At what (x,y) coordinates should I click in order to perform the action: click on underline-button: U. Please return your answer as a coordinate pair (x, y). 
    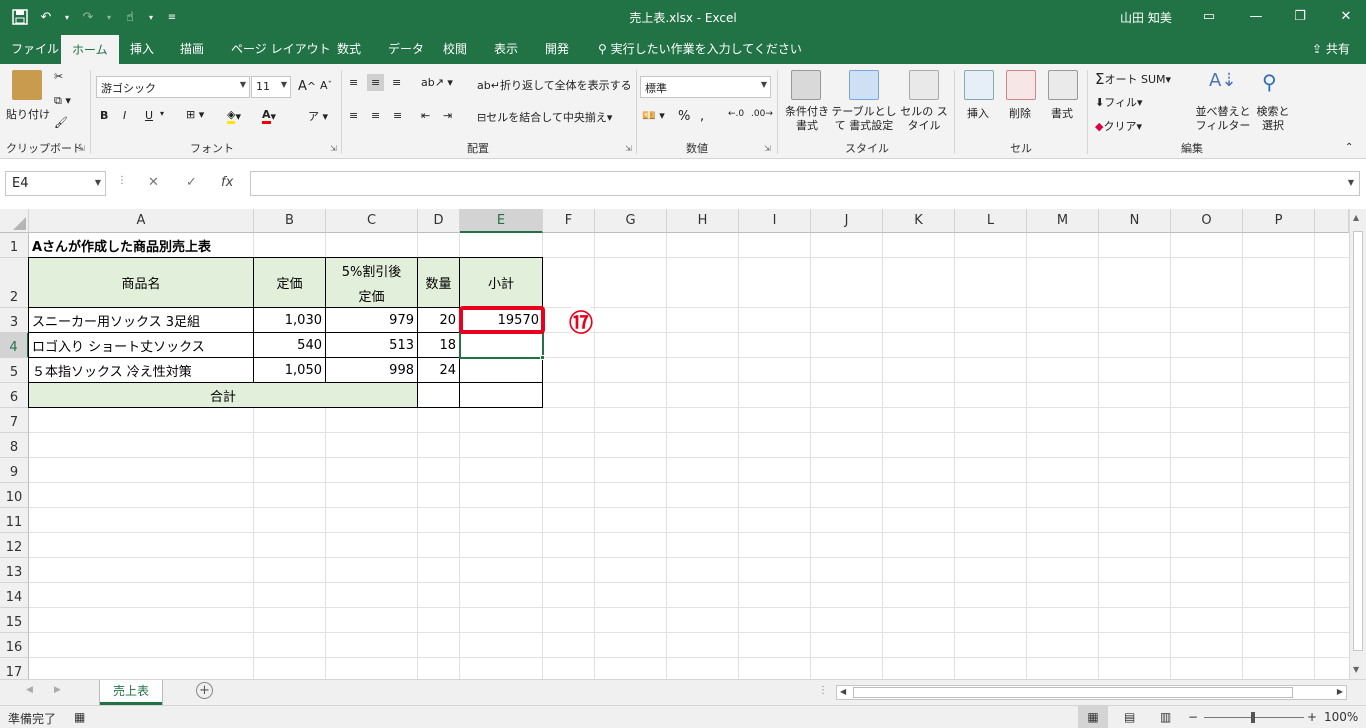
    Looking at the image, I should click on (149, 115).